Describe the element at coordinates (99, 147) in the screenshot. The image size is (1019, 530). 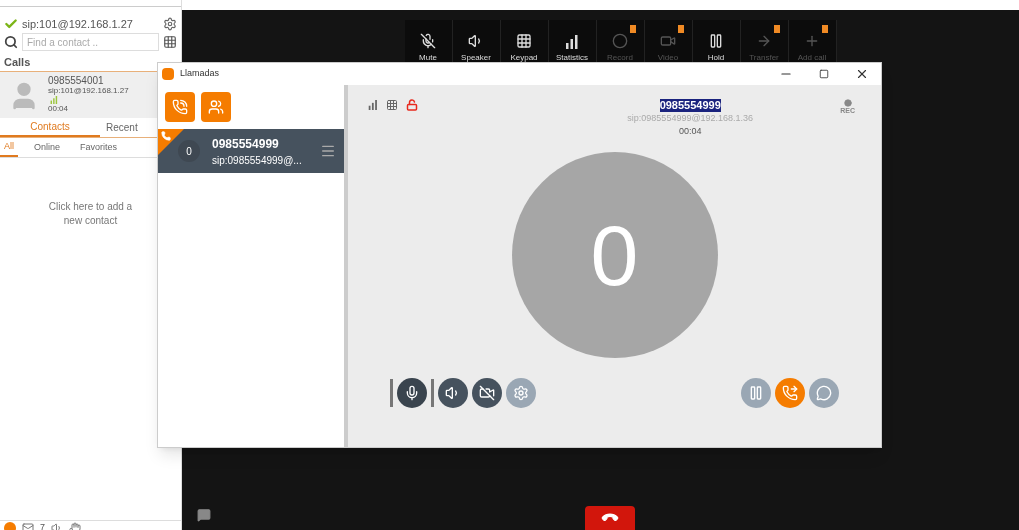
I see `filter-tab: Favorites` at that location.